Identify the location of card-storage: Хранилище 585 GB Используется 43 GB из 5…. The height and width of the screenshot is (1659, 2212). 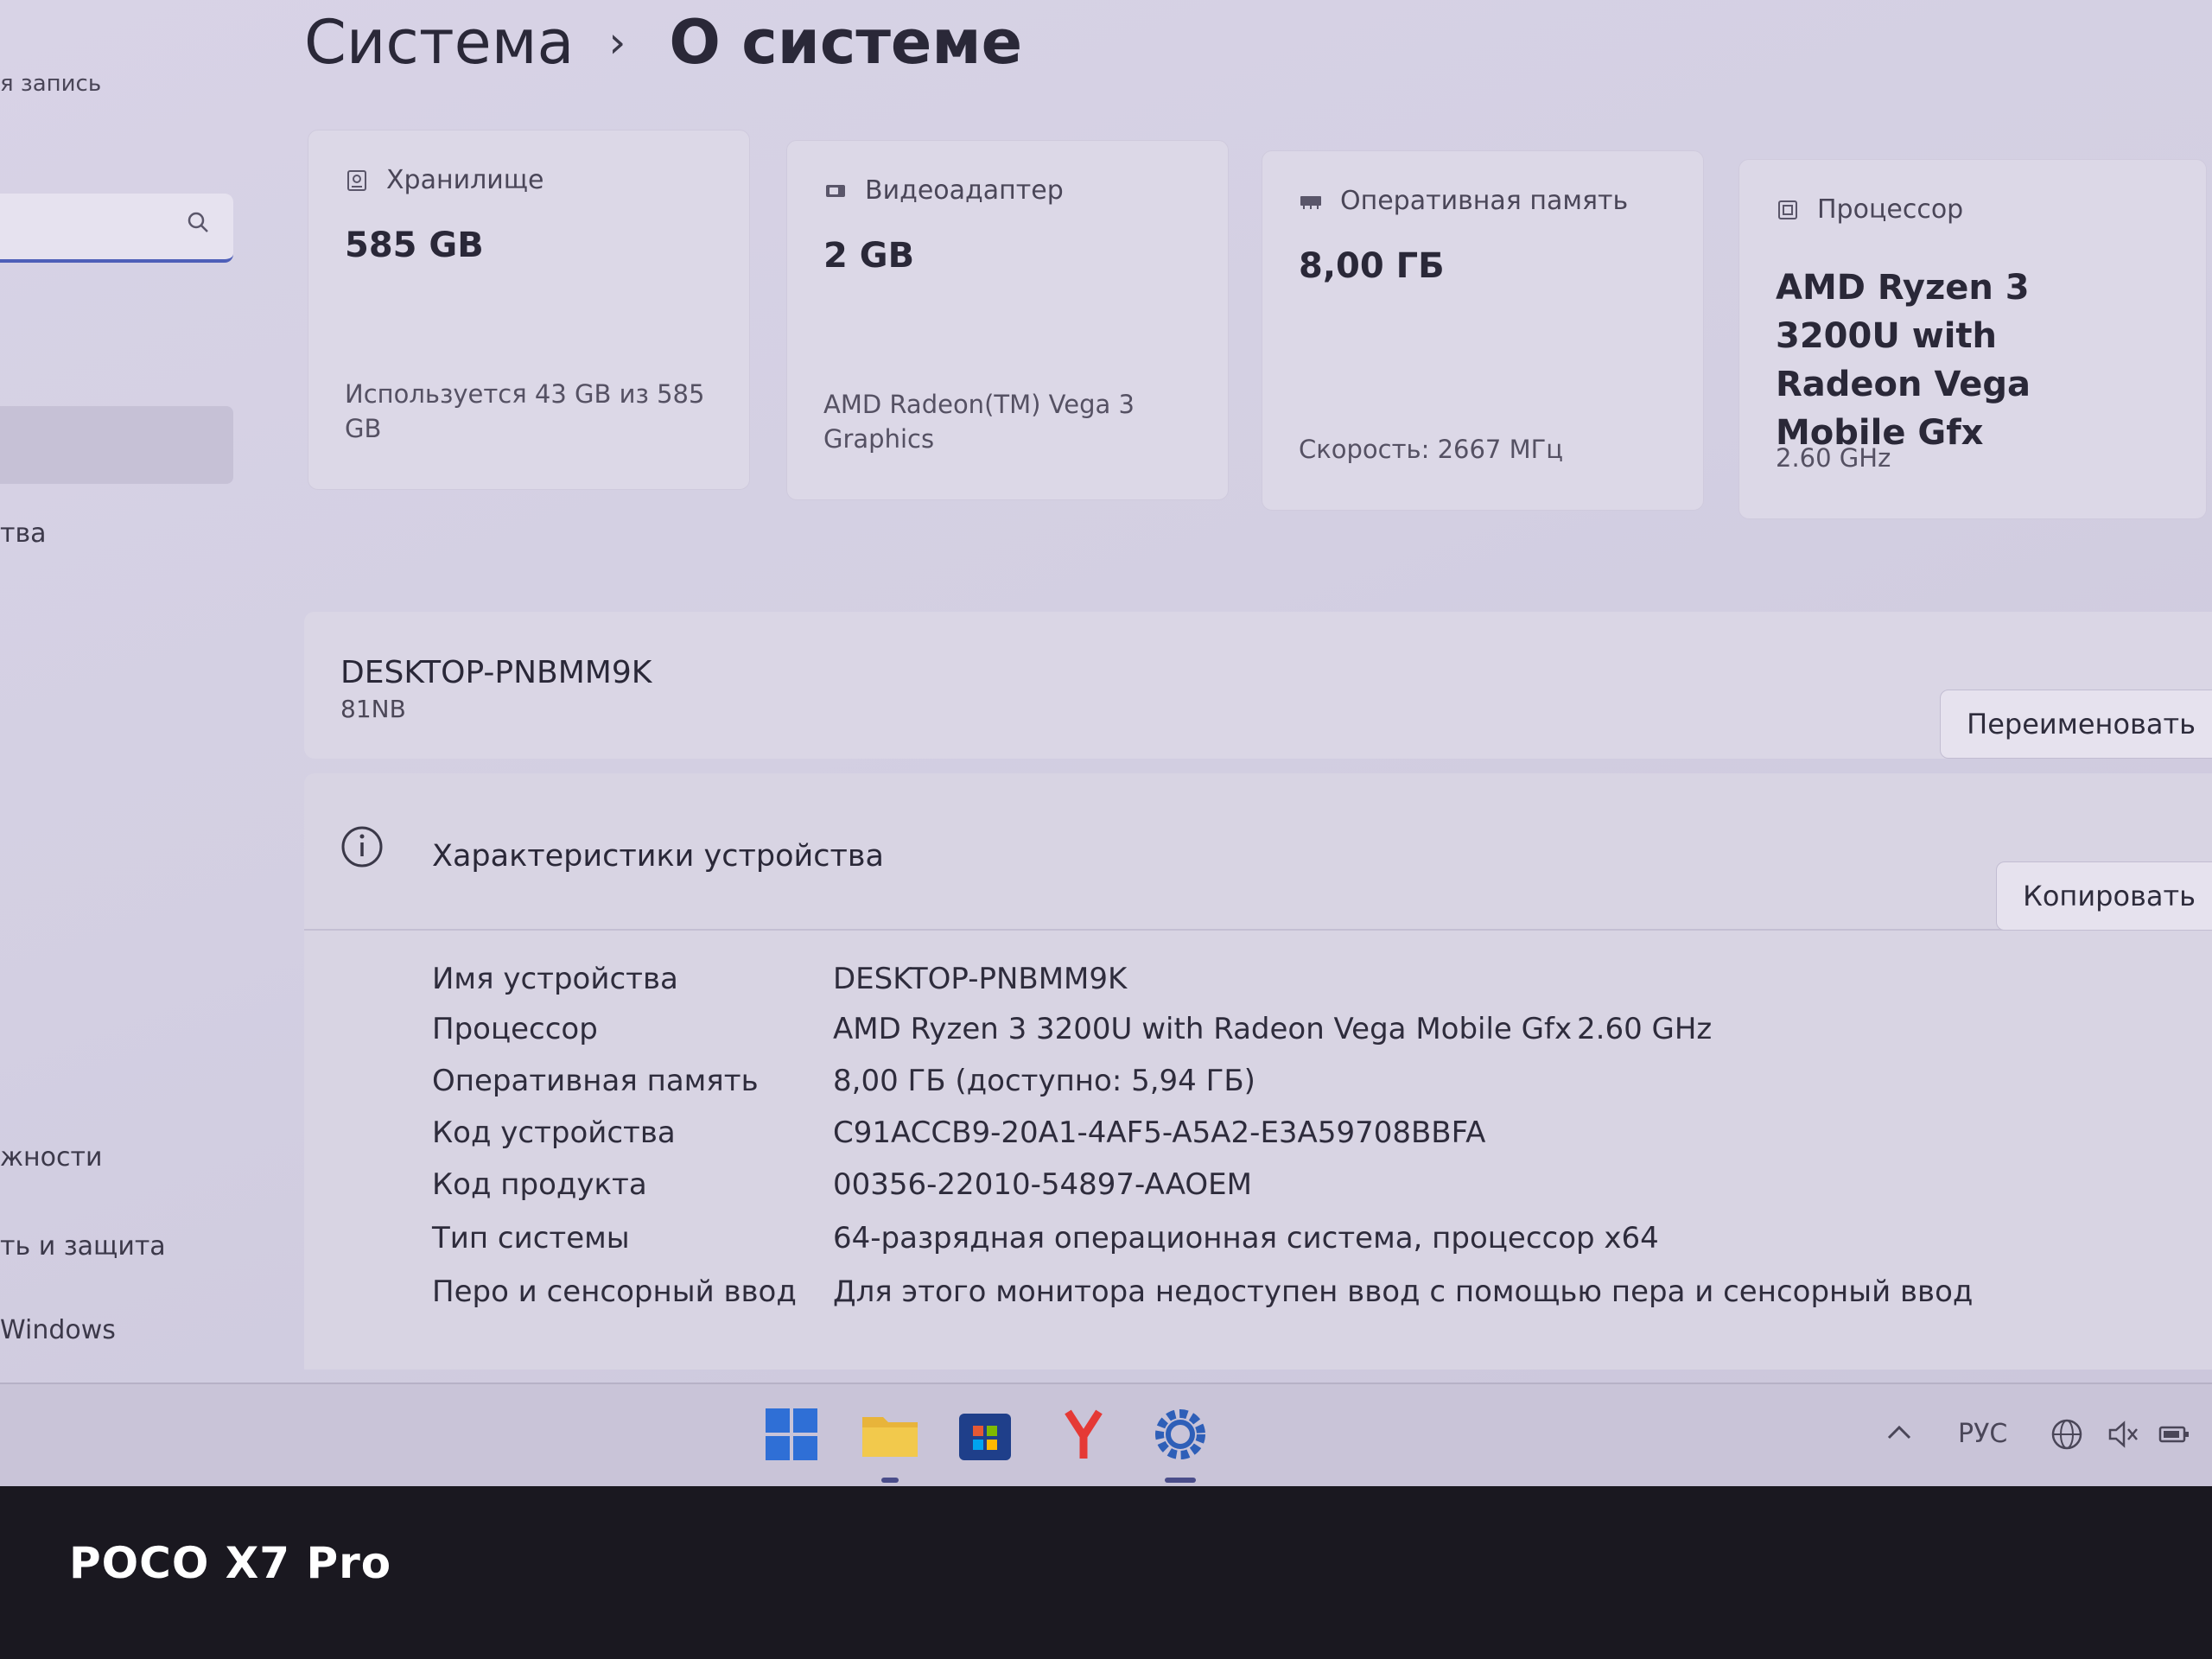
(529, 310).